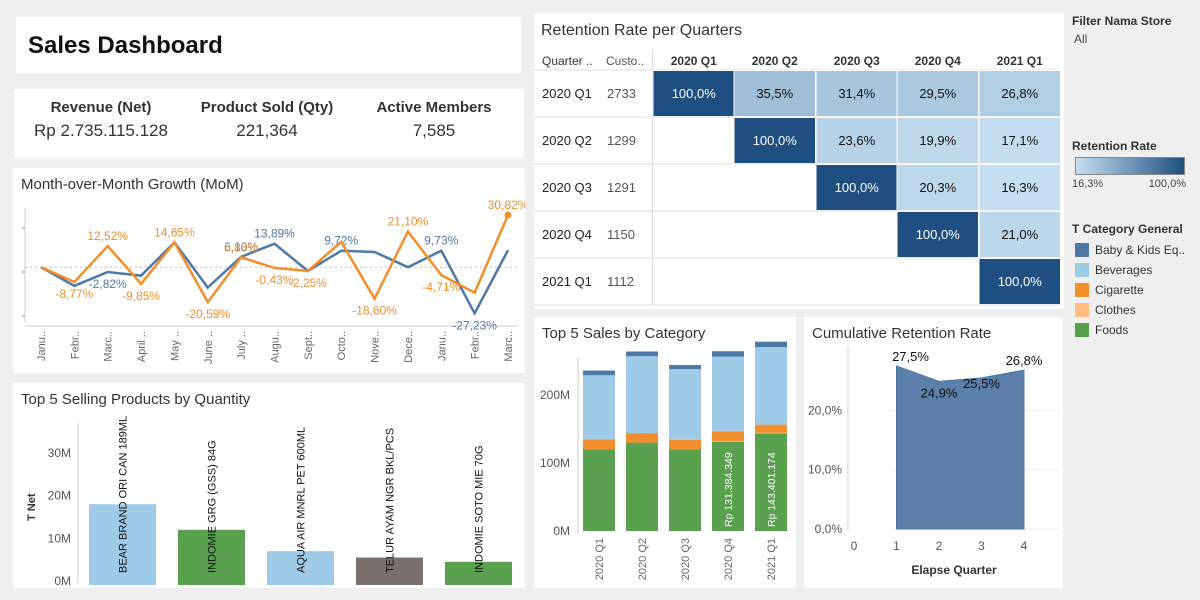 This screenshot has height=600, width=1200. Describe the element at coordinates (509, 346) in the screenshot. I see `x-tick-label: Marc..` at that location.